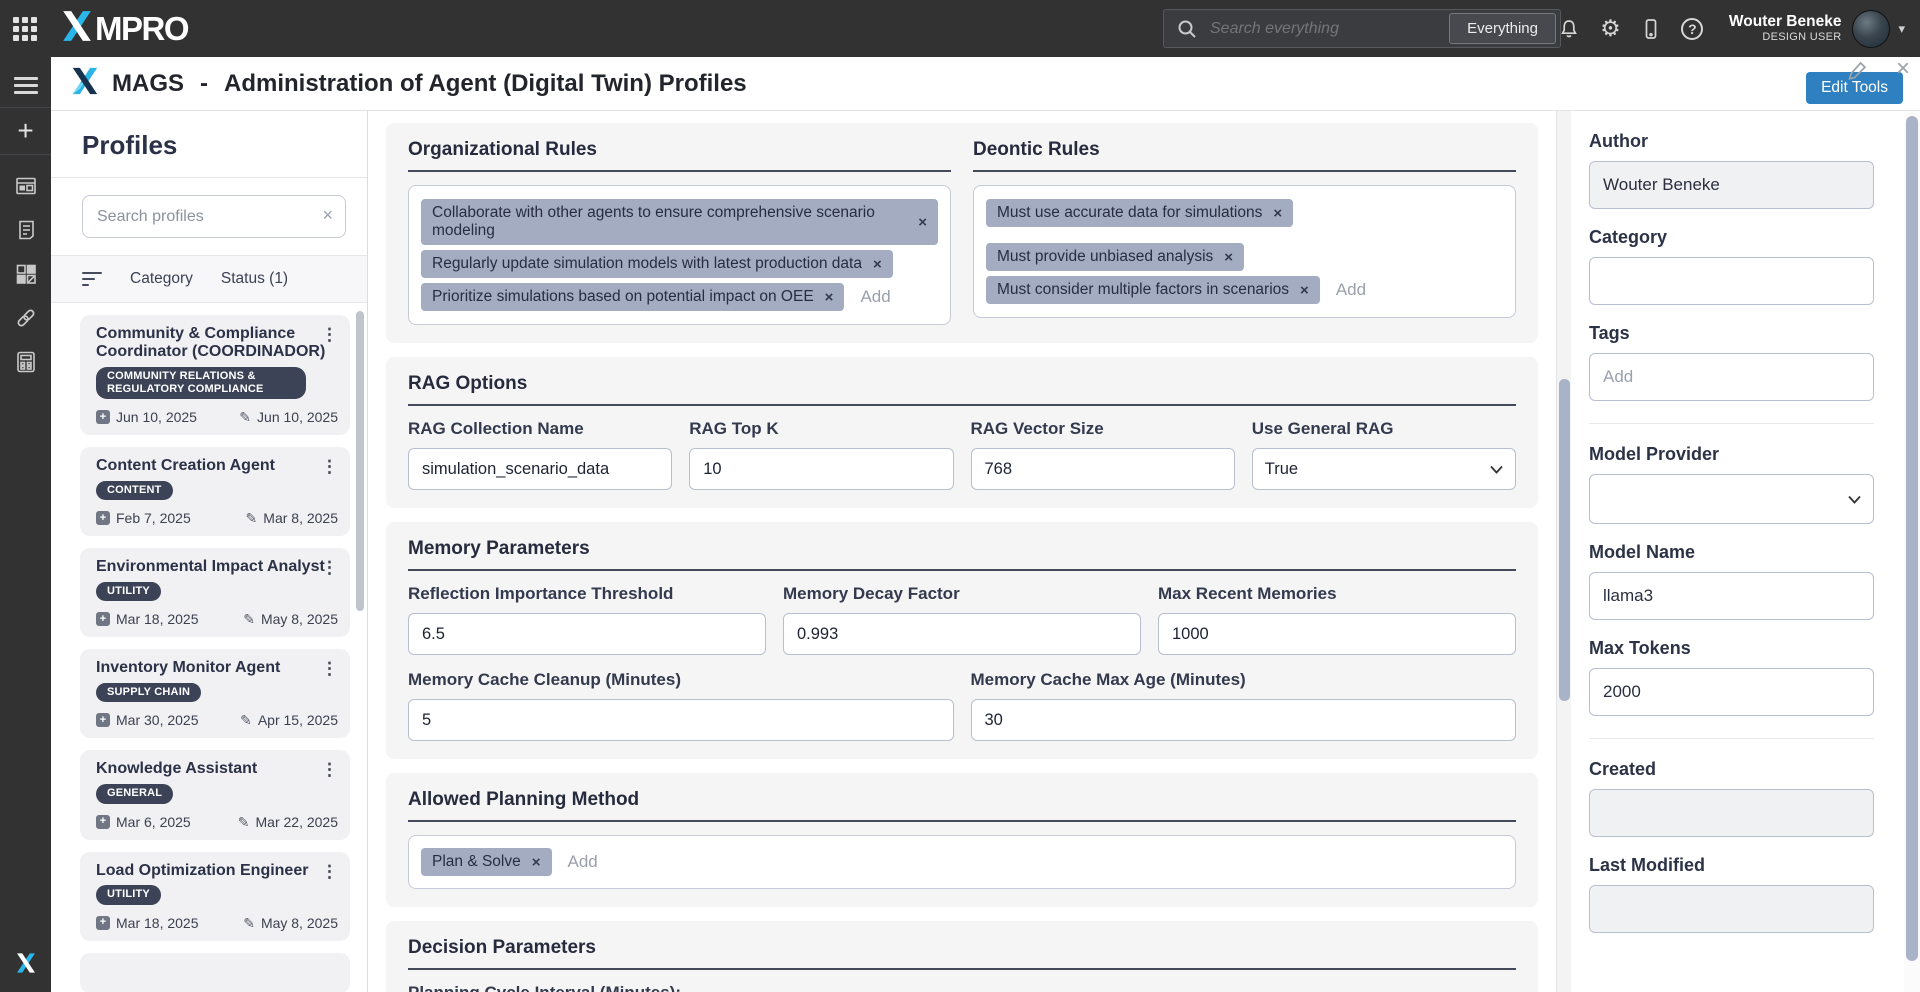 The image size is (1920, 992). Describe the element at coordinates (360, 461) in the screenshot. I see `profiles-scrollbar` at that location.